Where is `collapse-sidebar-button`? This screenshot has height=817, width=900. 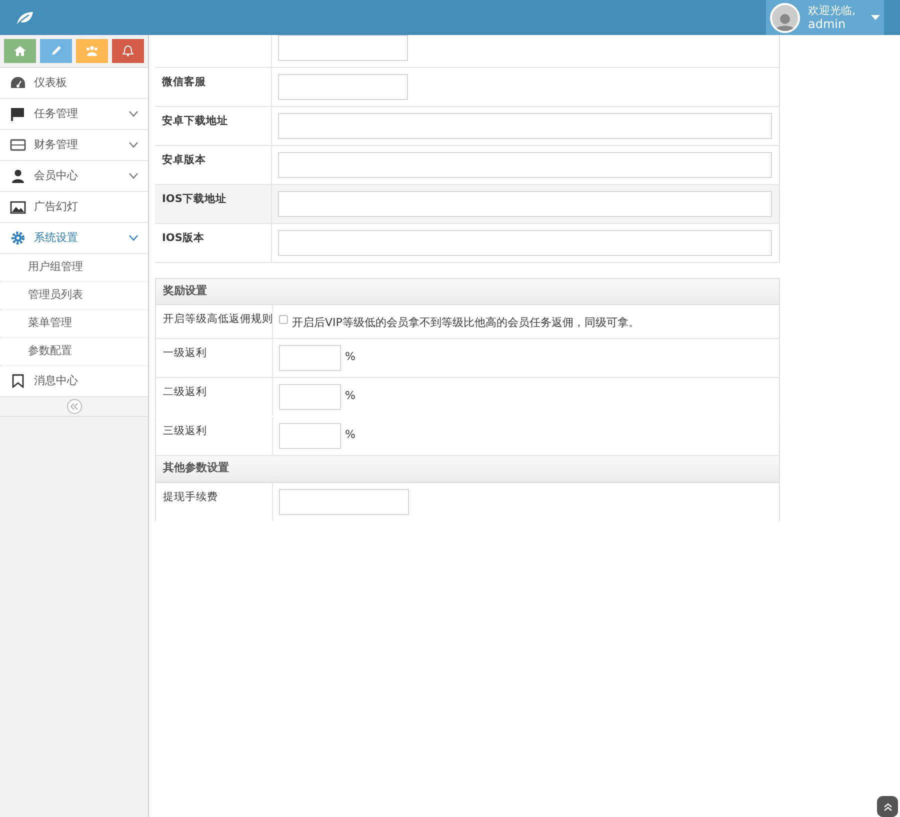
collapse-sidebar-button is located at coordinates (74, 406).